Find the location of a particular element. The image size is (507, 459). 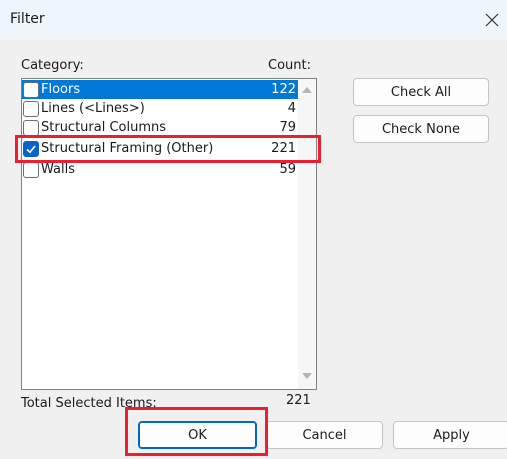

vertical-scrollbar is located at coordinates (307, 234).